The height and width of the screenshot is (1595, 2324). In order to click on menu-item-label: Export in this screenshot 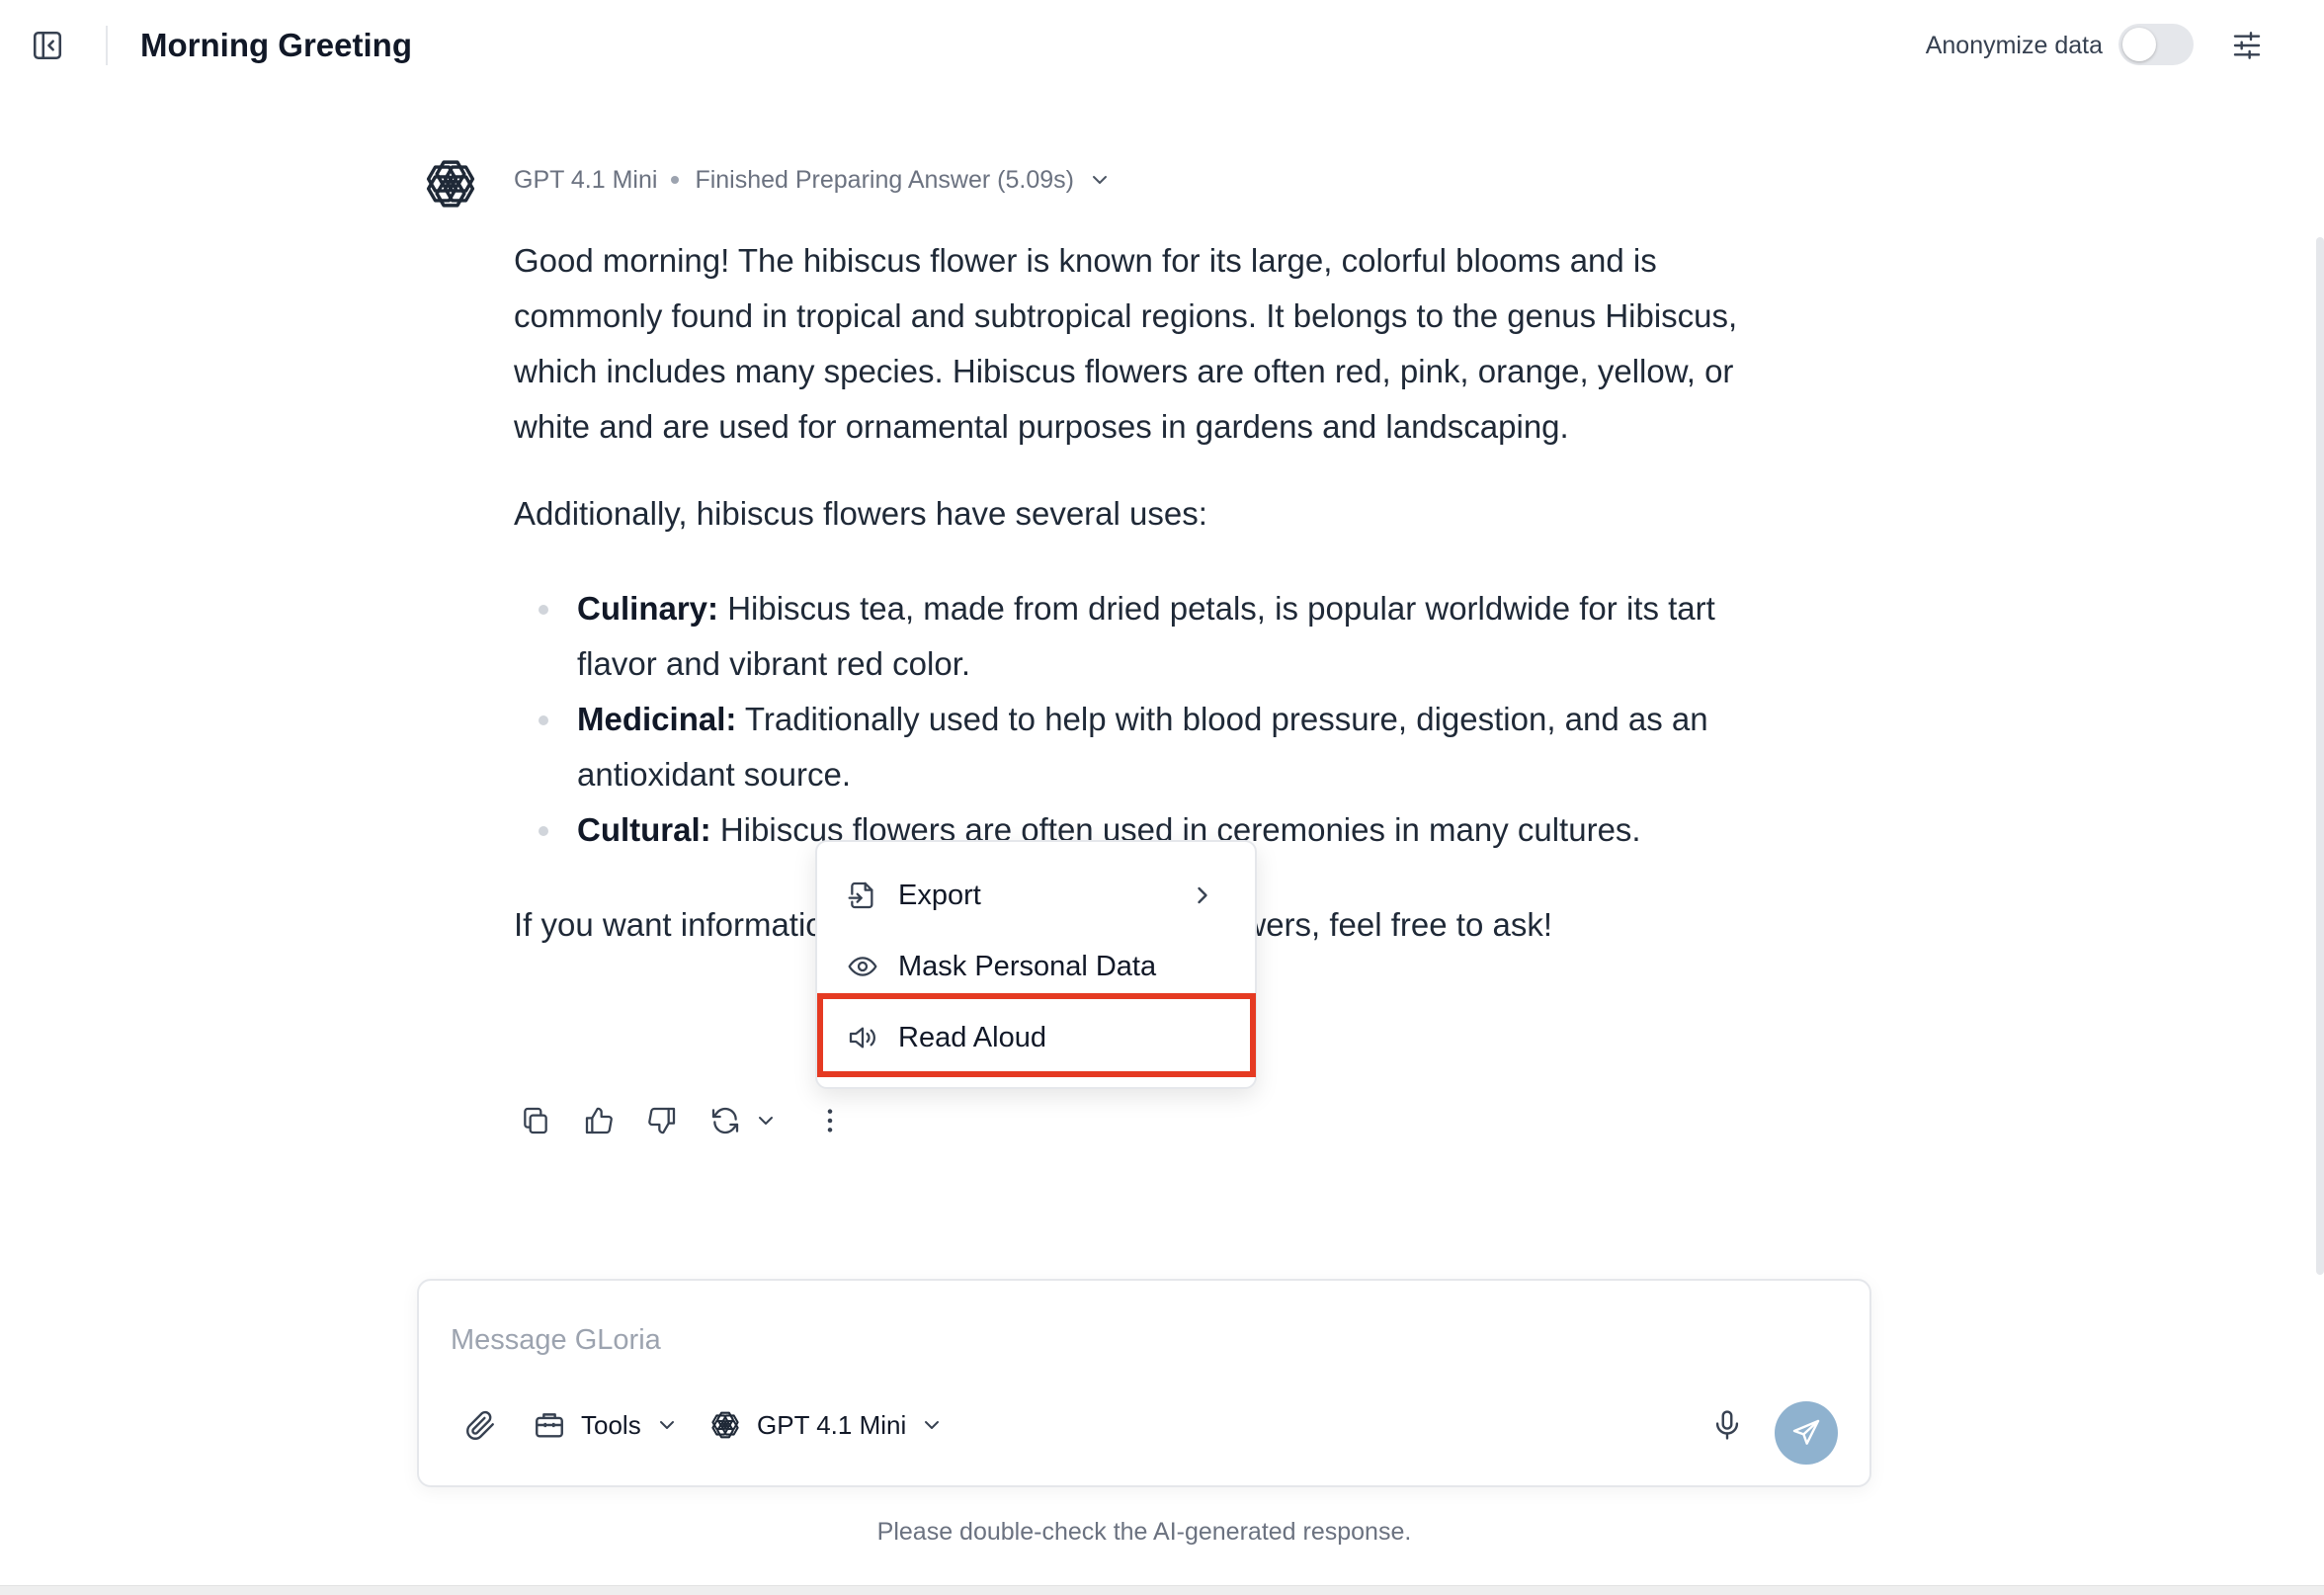, I will do `click(939, 895)`.